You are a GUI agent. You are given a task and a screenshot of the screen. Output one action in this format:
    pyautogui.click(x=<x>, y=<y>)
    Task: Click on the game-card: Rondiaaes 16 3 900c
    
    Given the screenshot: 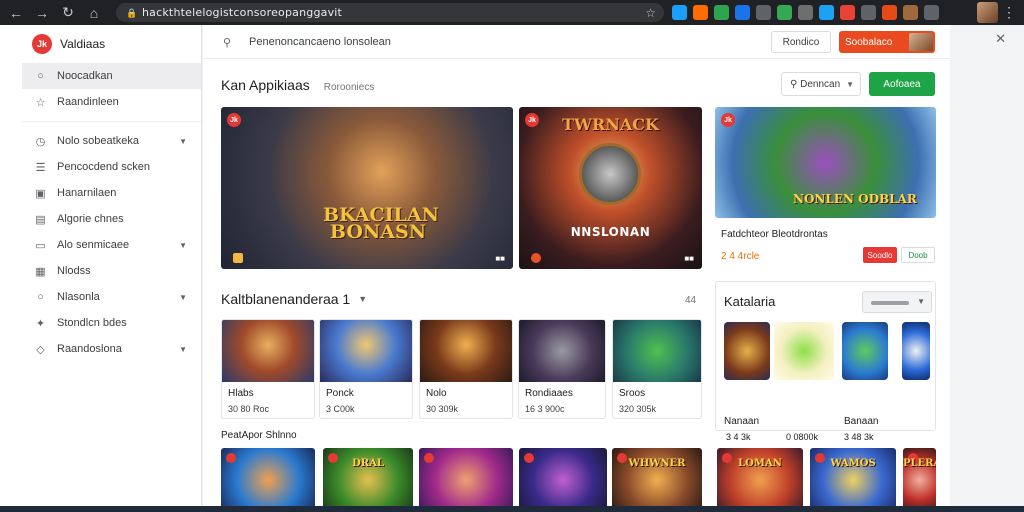 What is the action you would take?
    pyautogui.click(x=562, y=369)
    